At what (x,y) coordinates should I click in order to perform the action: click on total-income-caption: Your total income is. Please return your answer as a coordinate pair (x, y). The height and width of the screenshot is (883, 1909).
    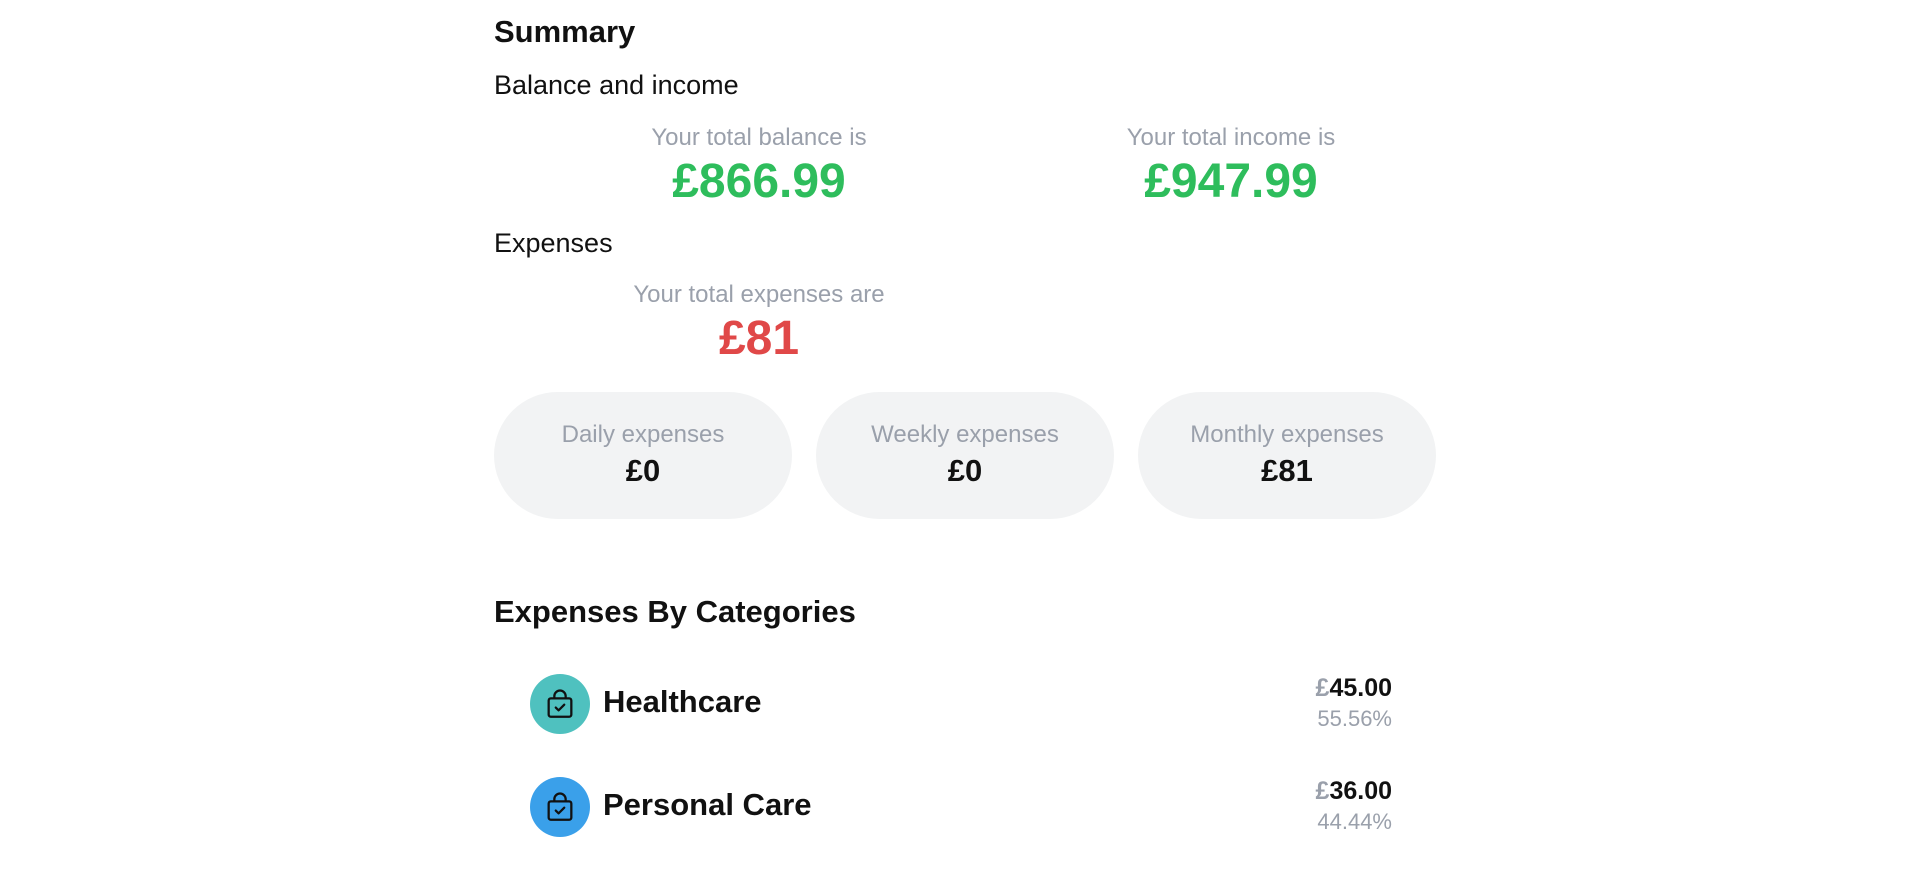
    Looking at the image, I should click on (1231, 137).